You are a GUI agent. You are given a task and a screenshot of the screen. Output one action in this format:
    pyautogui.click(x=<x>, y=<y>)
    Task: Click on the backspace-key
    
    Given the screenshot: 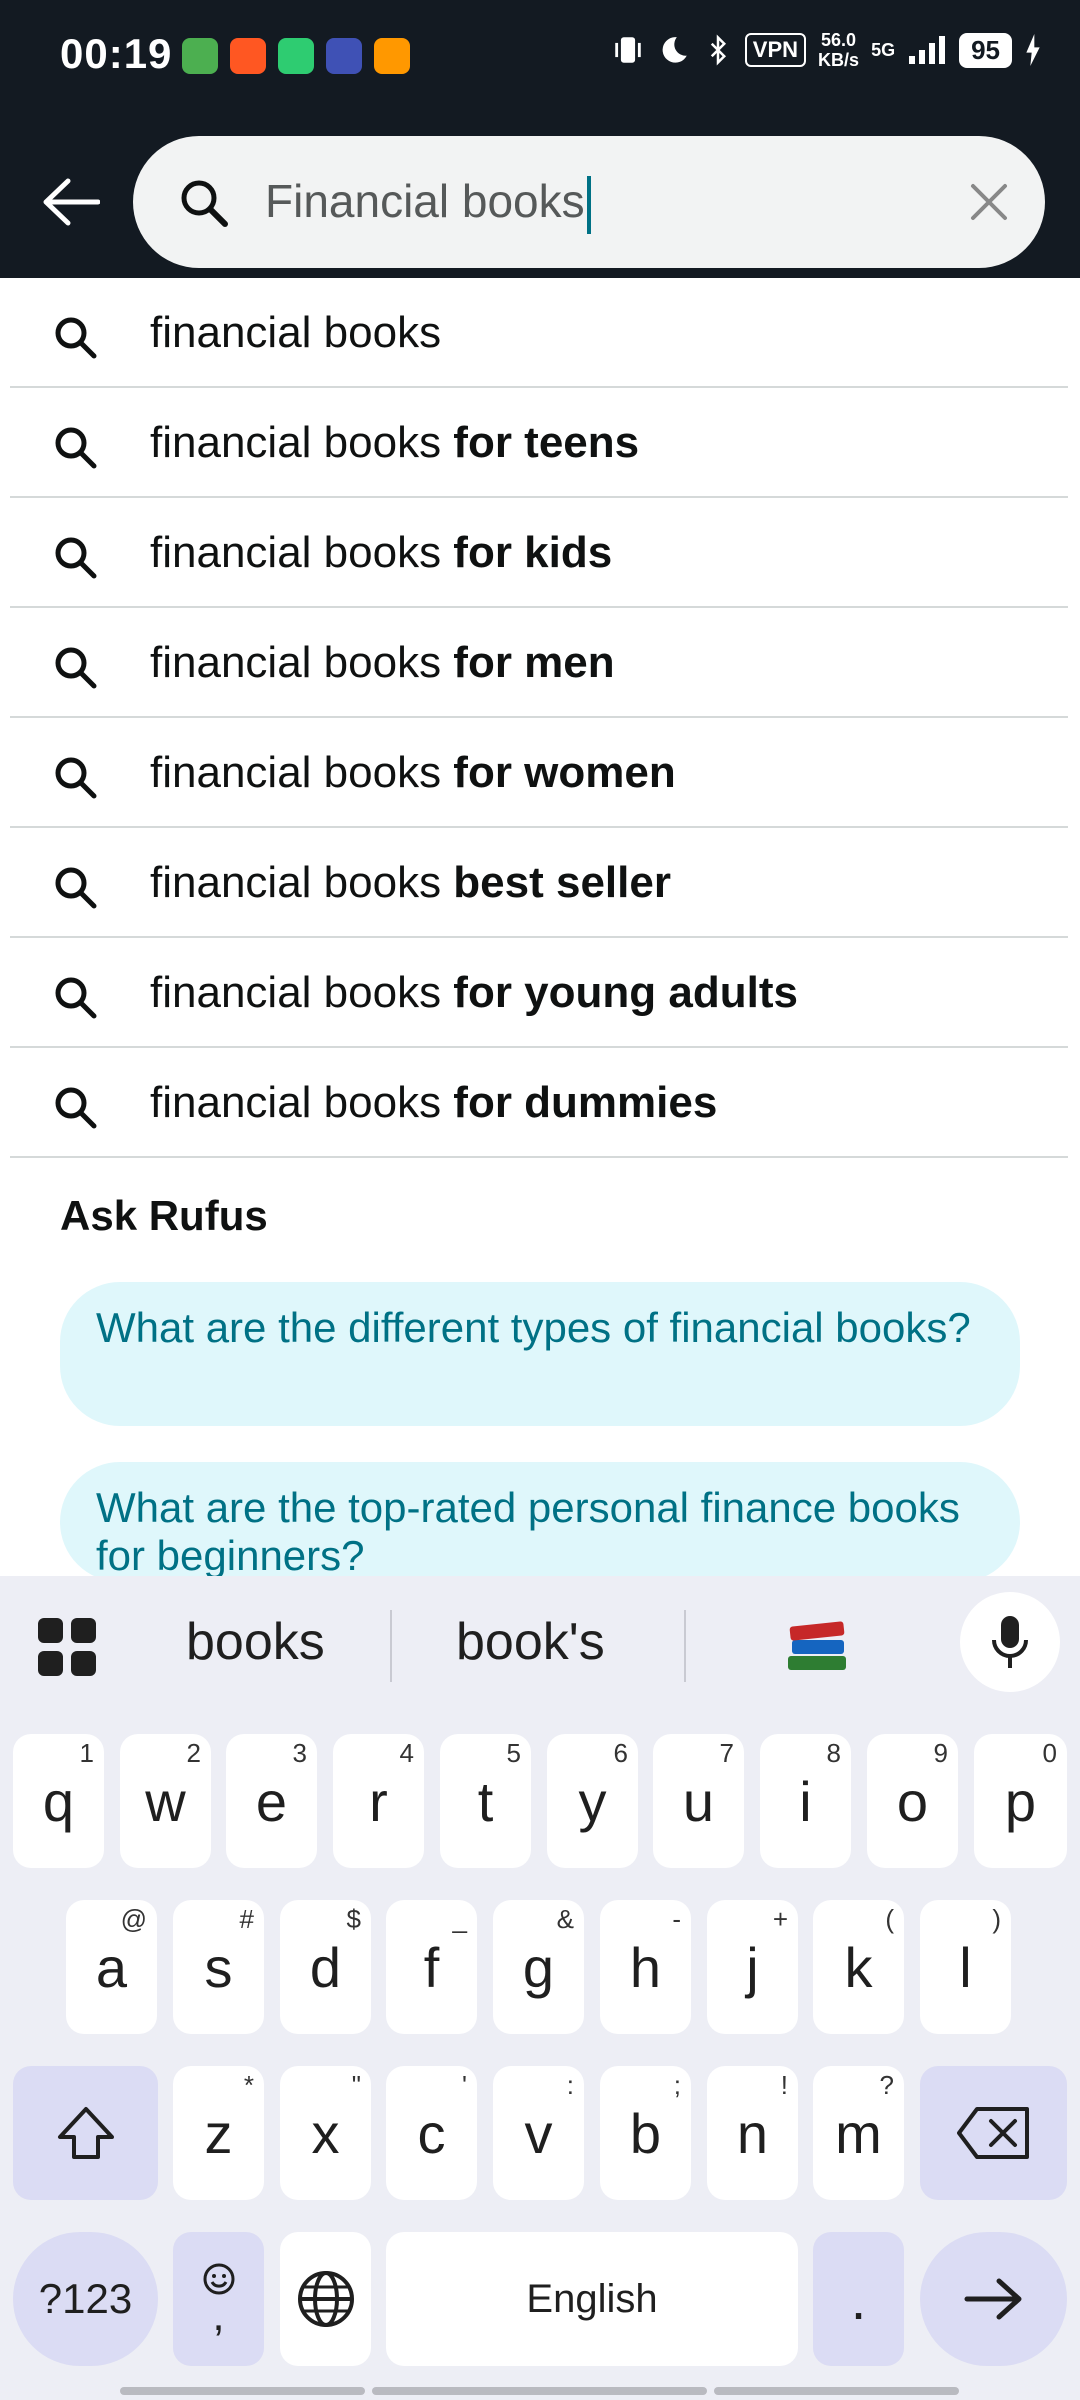 What is the action you would take?
    pyautogui.click(x=993, y=2133)
    